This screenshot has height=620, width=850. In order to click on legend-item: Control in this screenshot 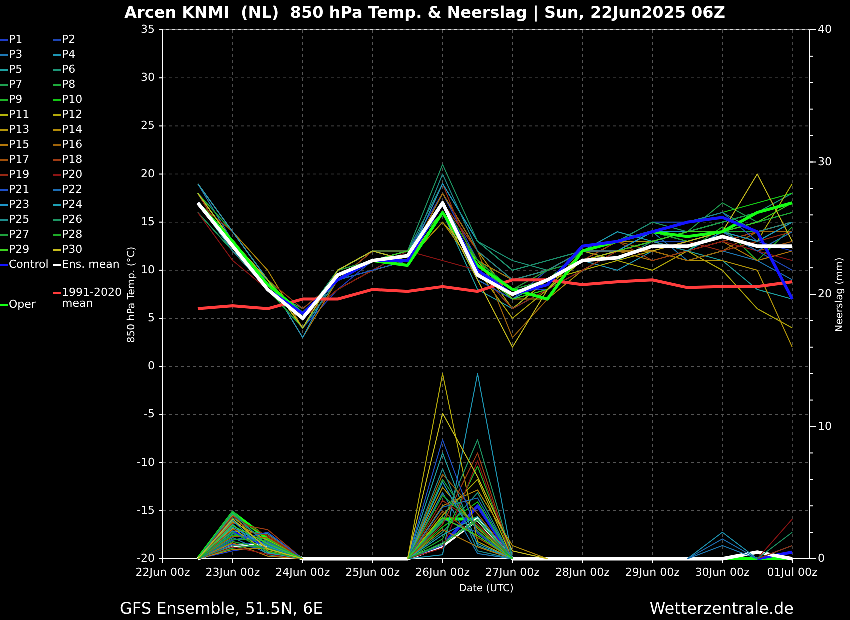, I will do `click(24, 265)`.